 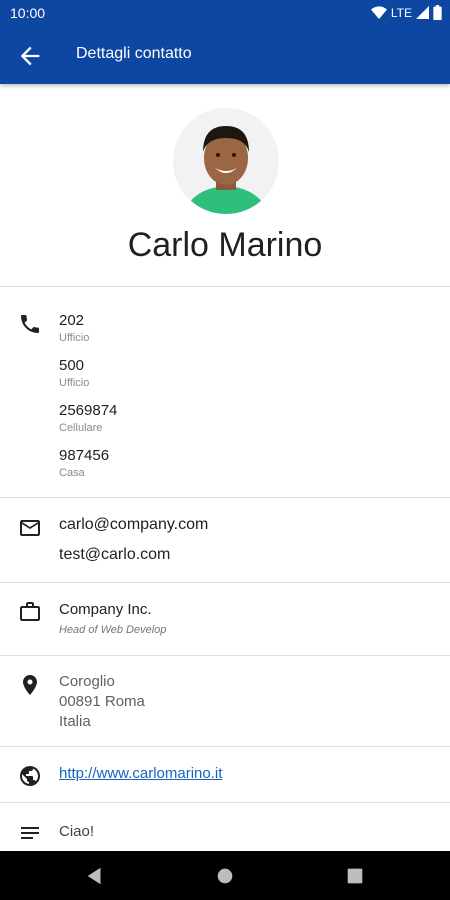 What do you see at coordinates (140, 773) in the screenshot?
I see `website-link: http://www.carlomarino.it` at bounding box center [140, 773].